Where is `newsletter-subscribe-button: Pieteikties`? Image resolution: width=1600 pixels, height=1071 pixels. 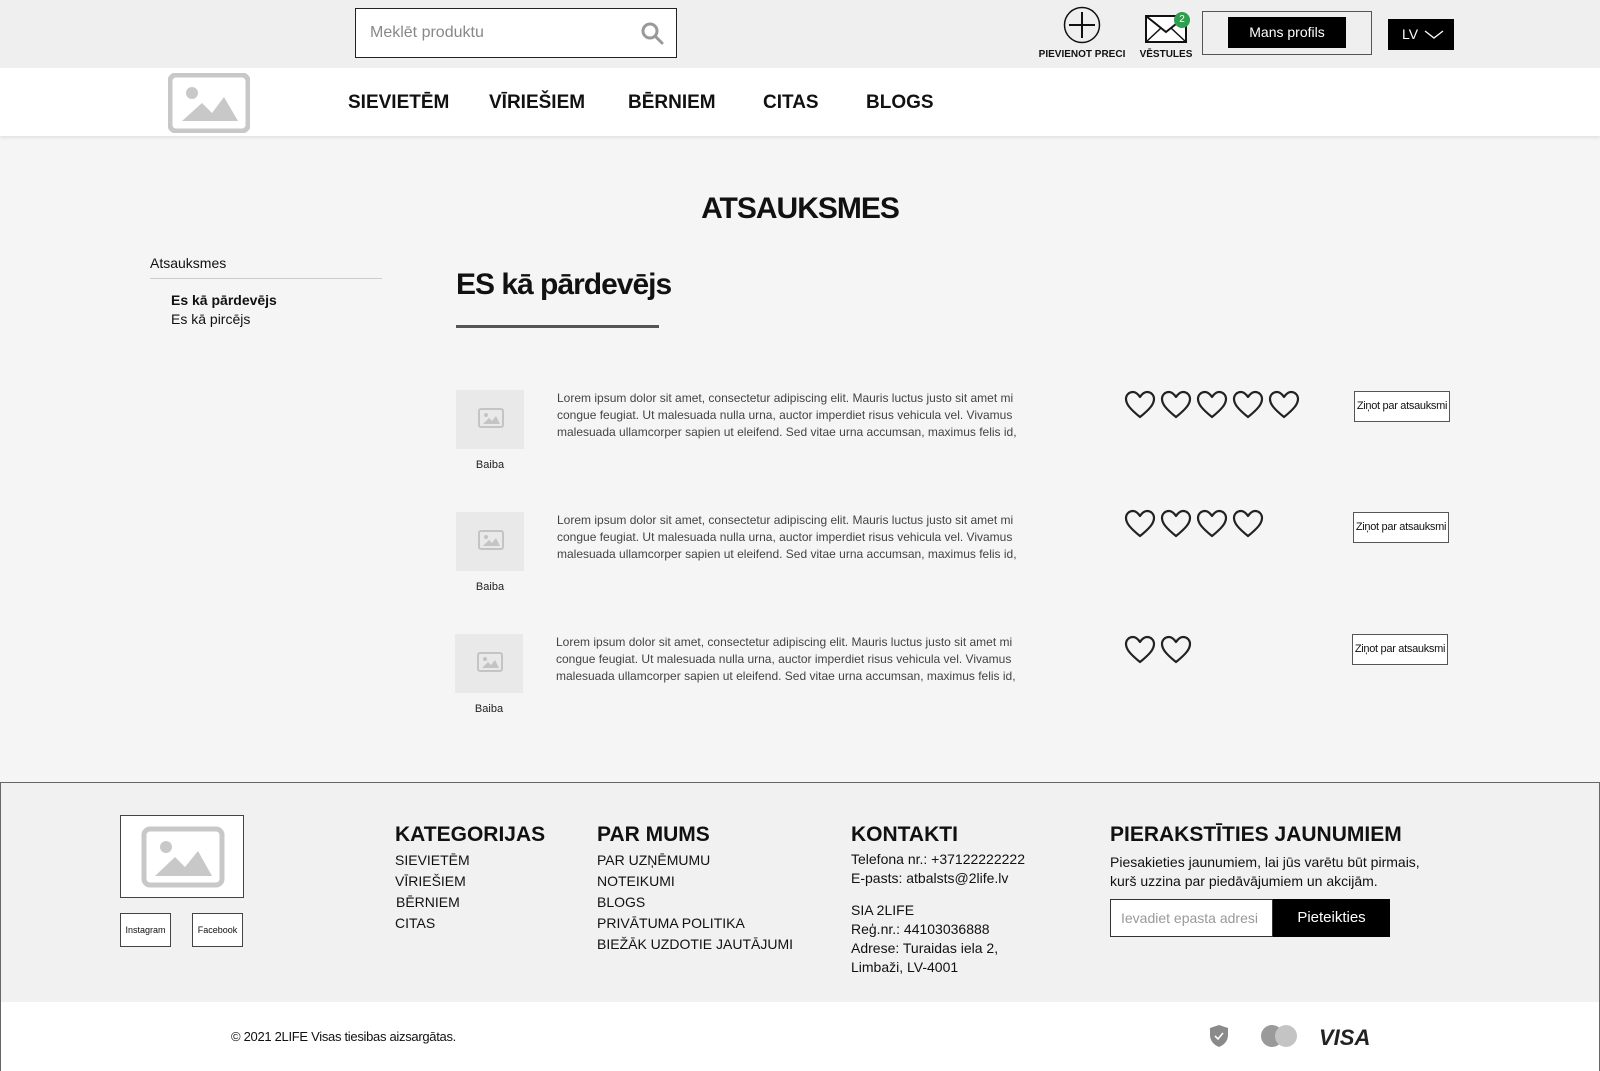 newsletter-subscribe-button: Pieteikties is located at coordinates (1331, 918).